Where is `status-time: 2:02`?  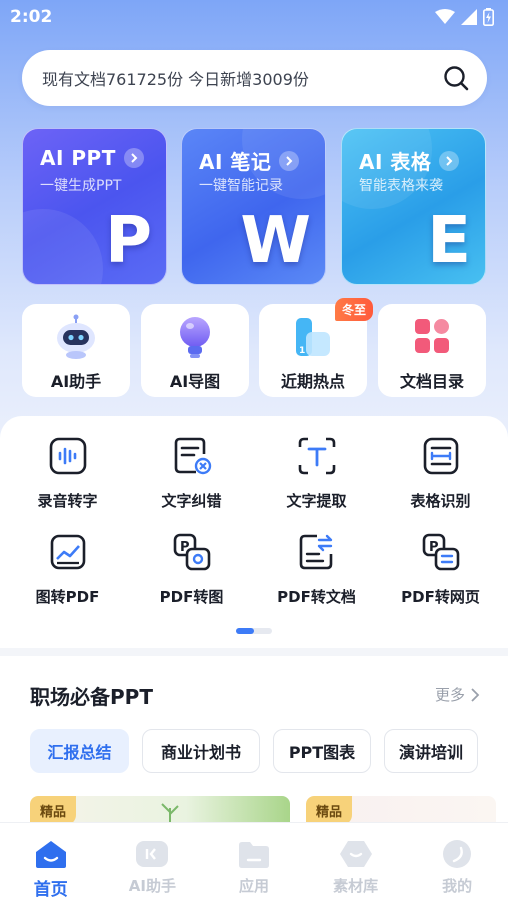
status-time: 2:02 is located at coordinates (31, 17).